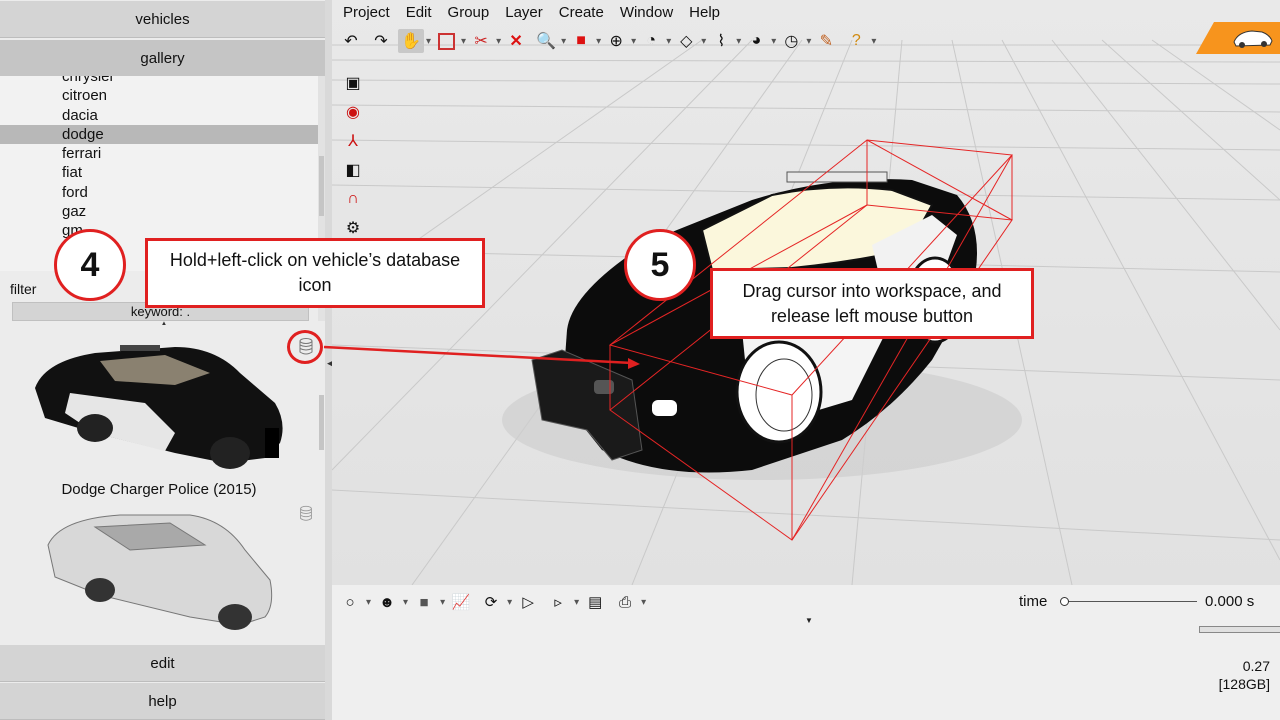  I want to click on menu-create: Create, so click(585, 14).